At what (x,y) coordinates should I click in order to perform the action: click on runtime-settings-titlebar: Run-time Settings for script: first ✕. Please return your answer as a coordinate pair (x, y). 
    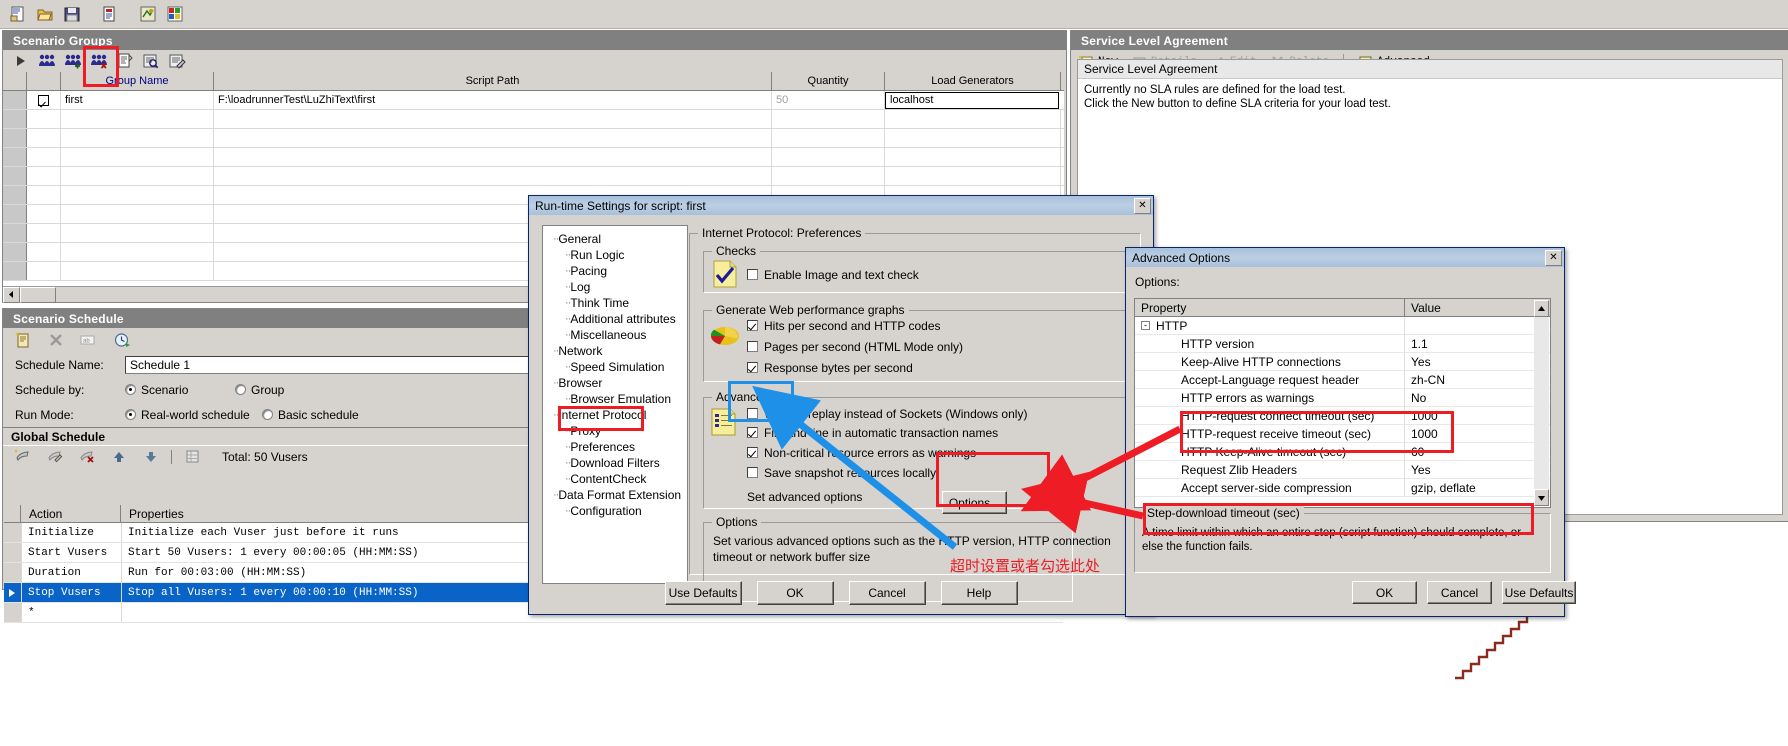
    Looking at the image, I should click on (841, 205).